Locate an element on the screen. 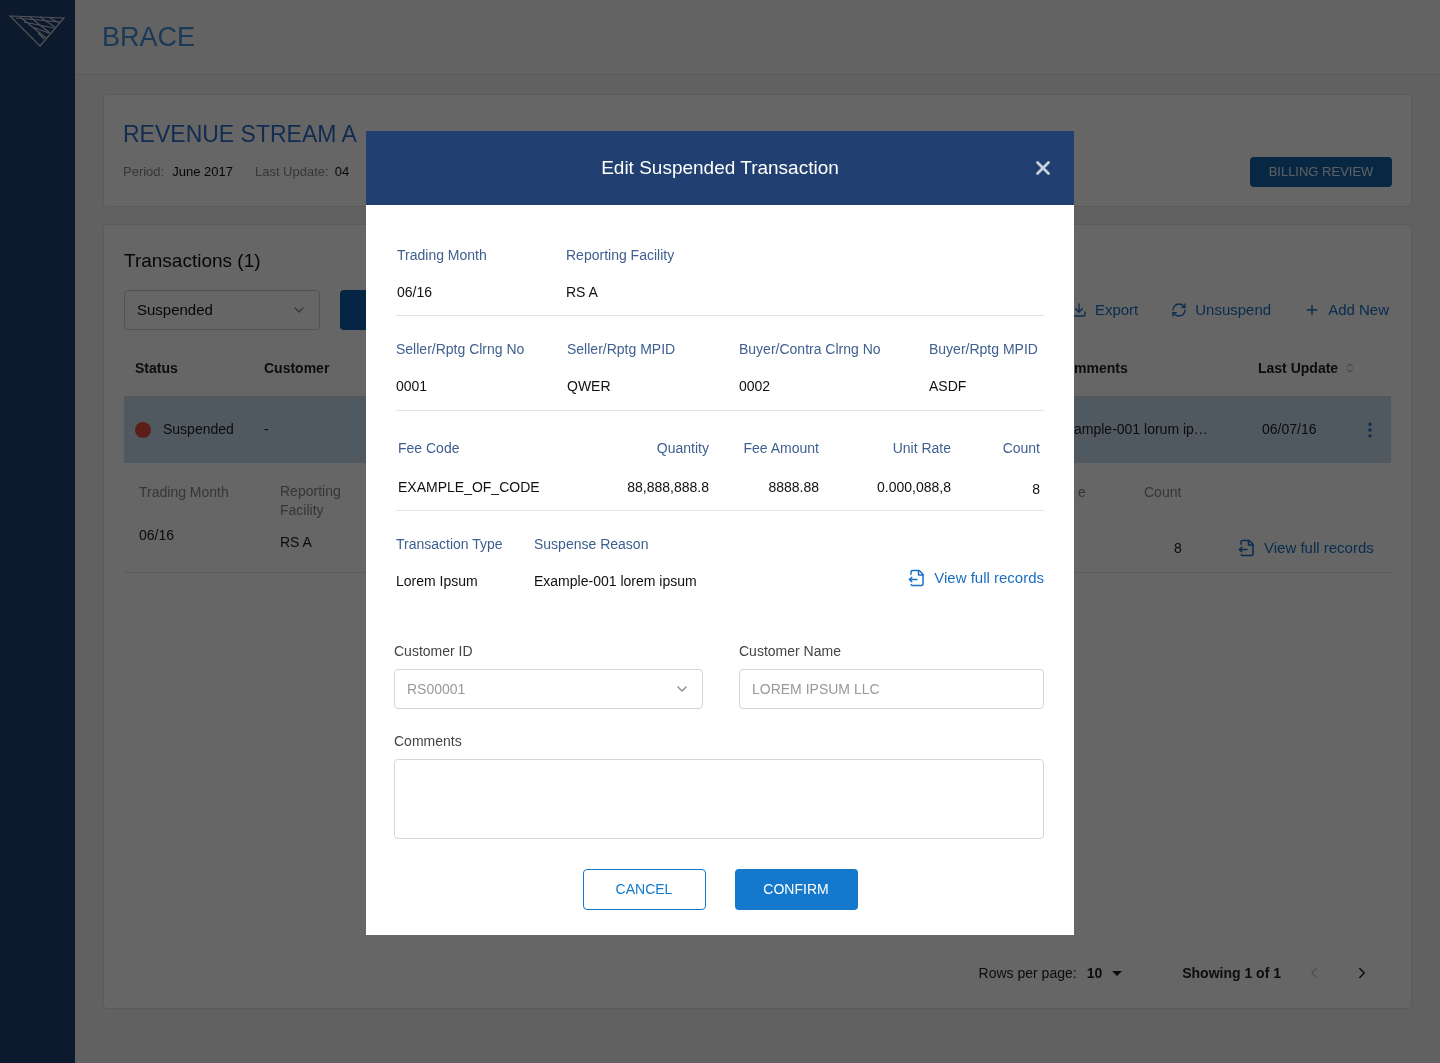  detail-value: 06/16 is located at coordinates (157, 535).